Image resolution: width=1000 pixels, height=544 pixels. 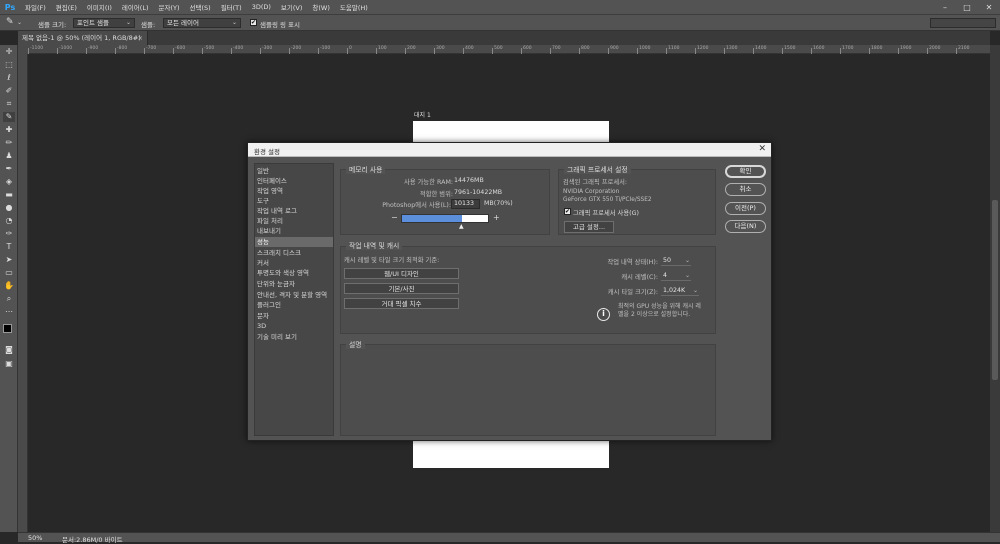 I want to click on cache-tile-size-select: 1,024K ⌄, so click(x=680, y=291).